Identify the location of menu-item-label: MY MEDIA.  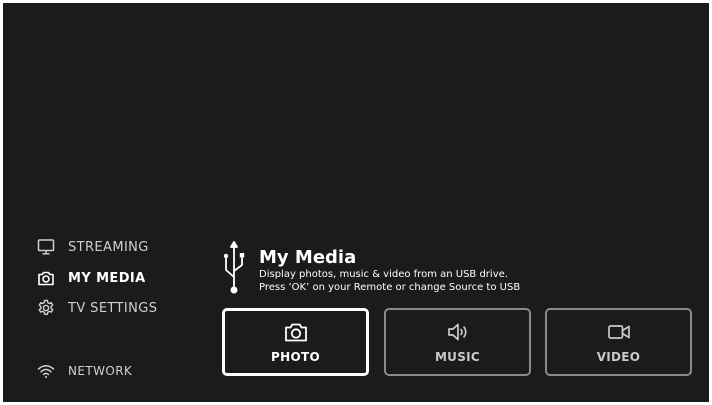
(107, 278).